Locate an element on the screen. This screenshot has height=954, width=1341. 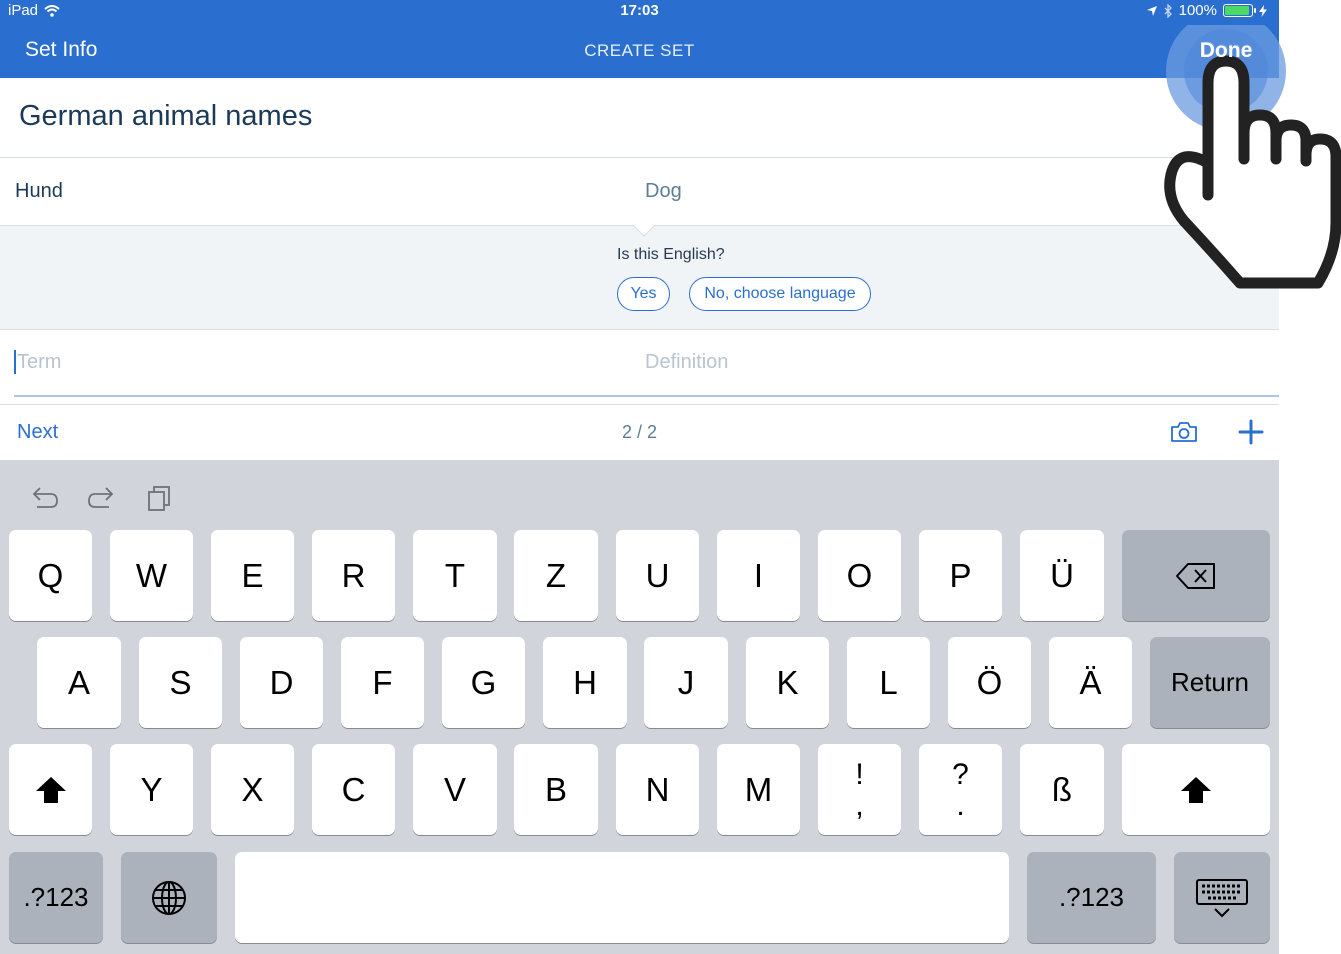
key-v: V is located at coordinates (455, 789).